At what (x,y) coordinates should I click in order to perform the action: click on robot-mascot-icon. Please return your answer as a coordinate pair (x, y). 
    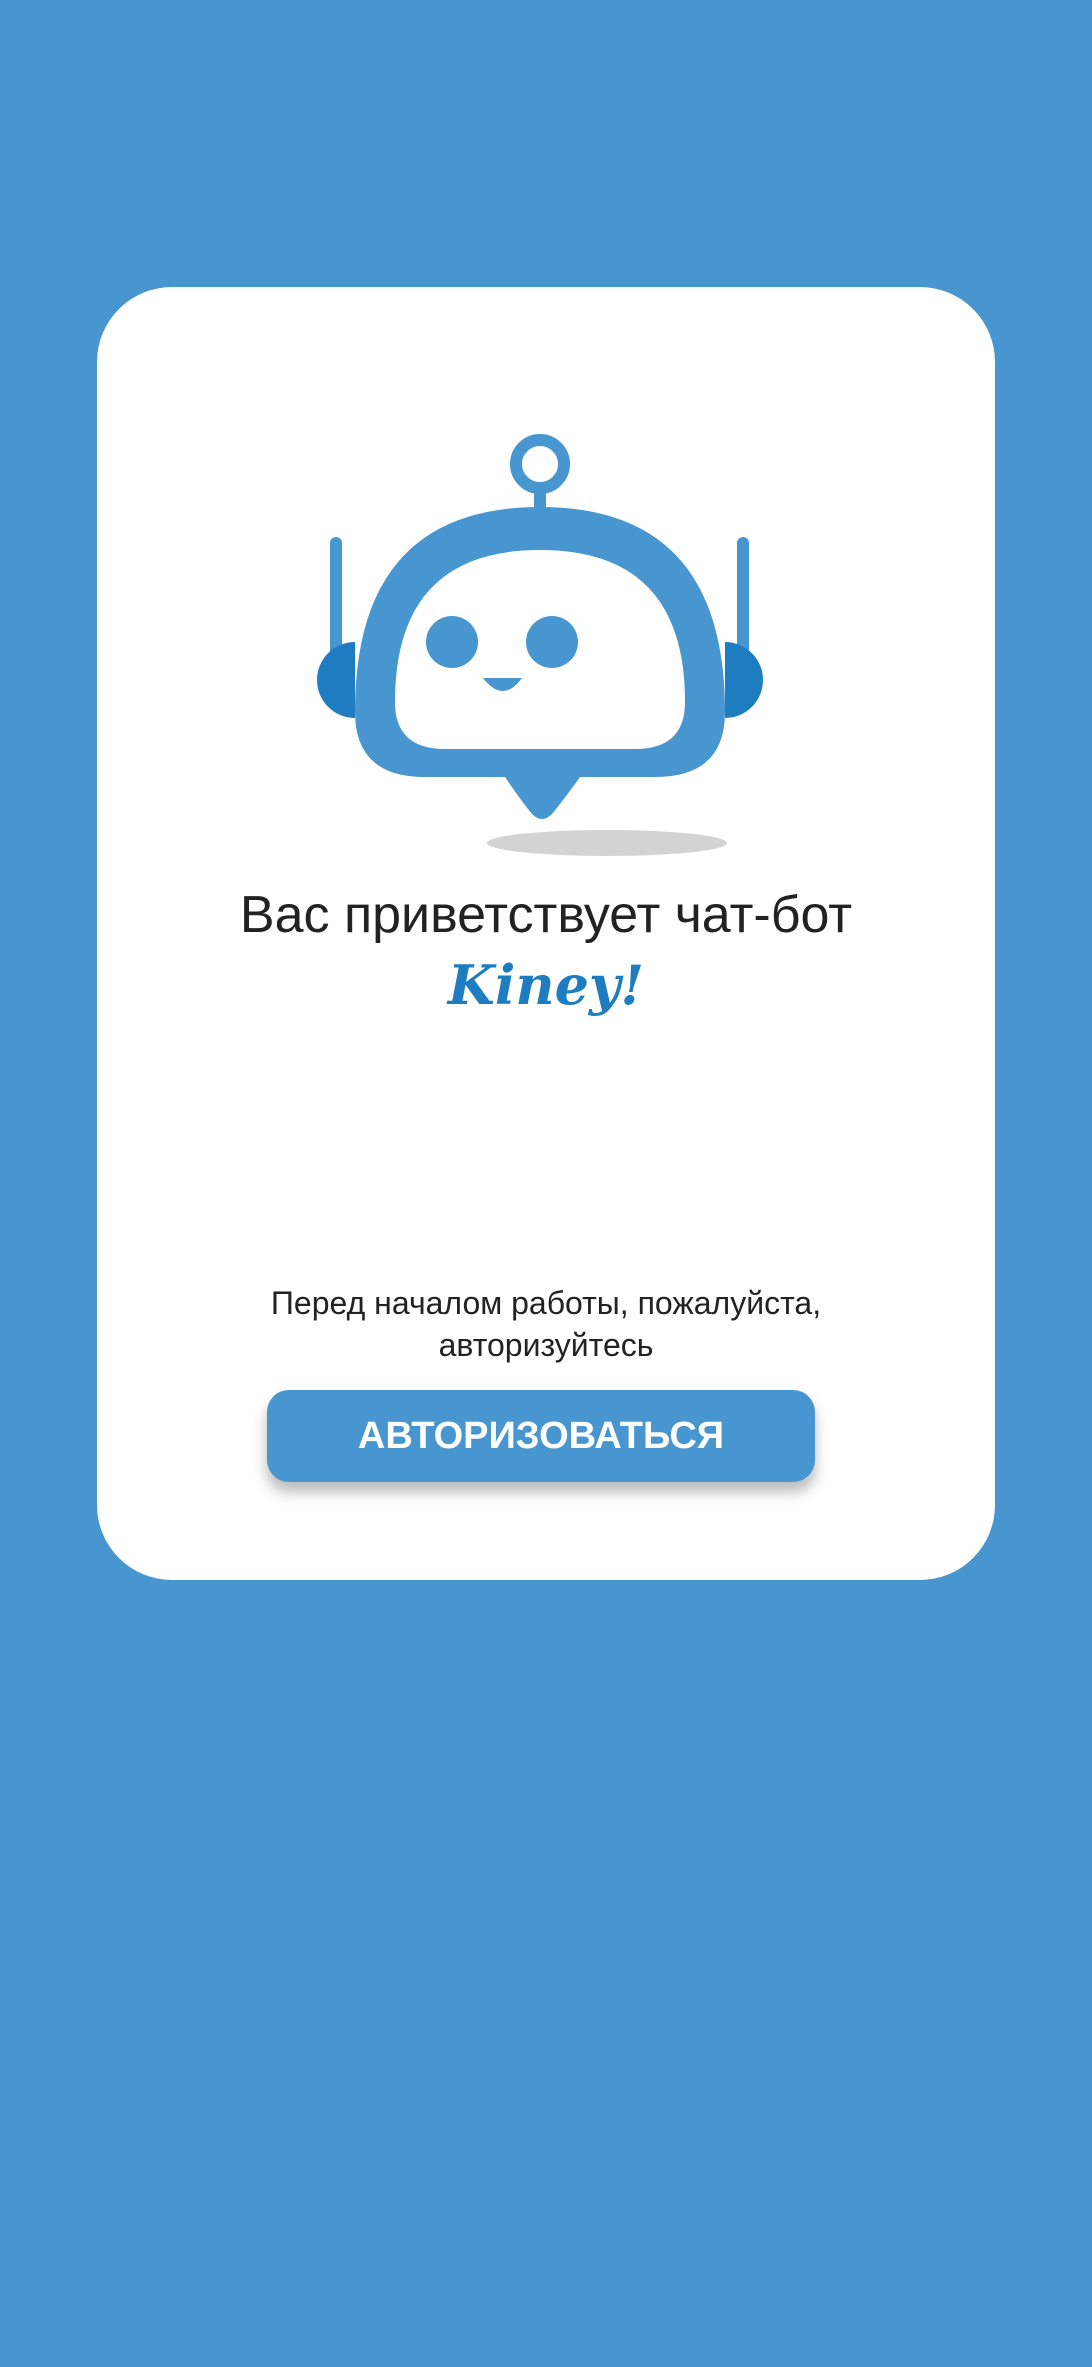
    Looking at the image, I should click on (540, 645).